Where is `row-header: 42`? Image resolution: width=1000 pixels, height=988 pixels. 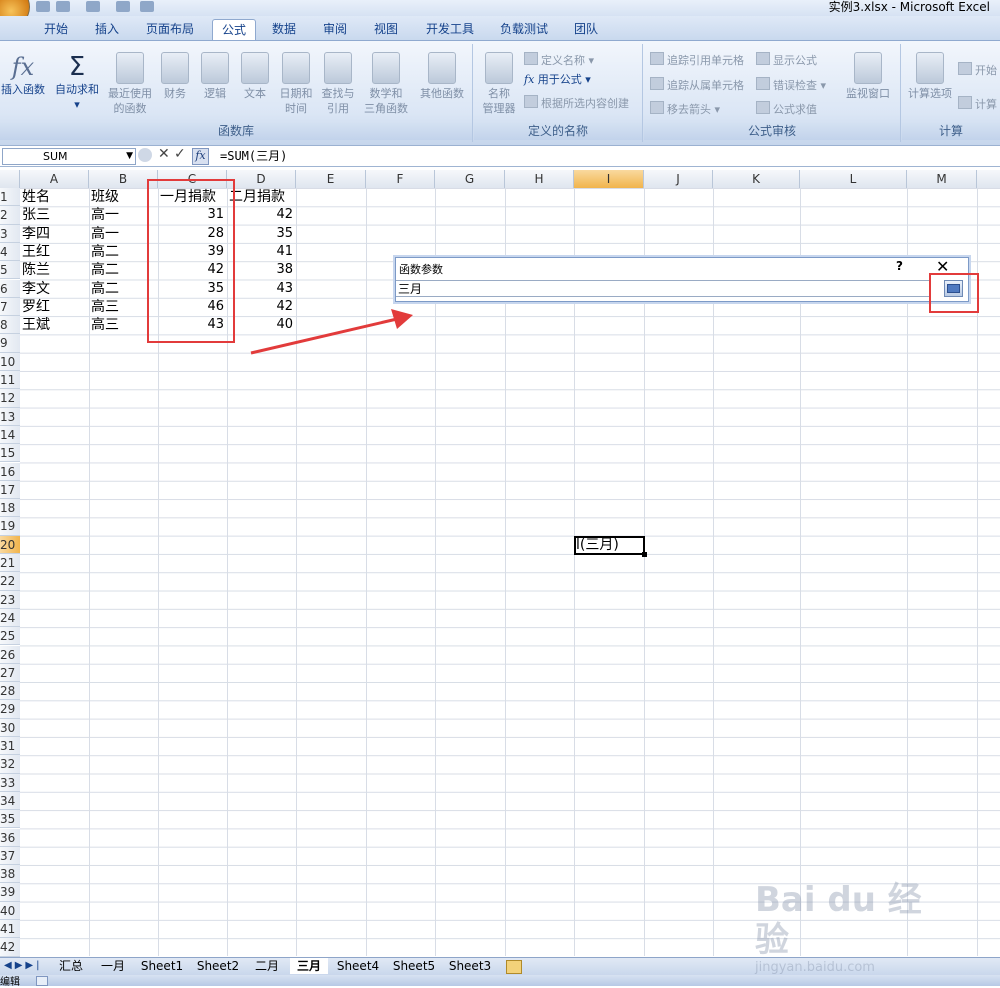
row-header: 42 is located at coordinates (10, 947).